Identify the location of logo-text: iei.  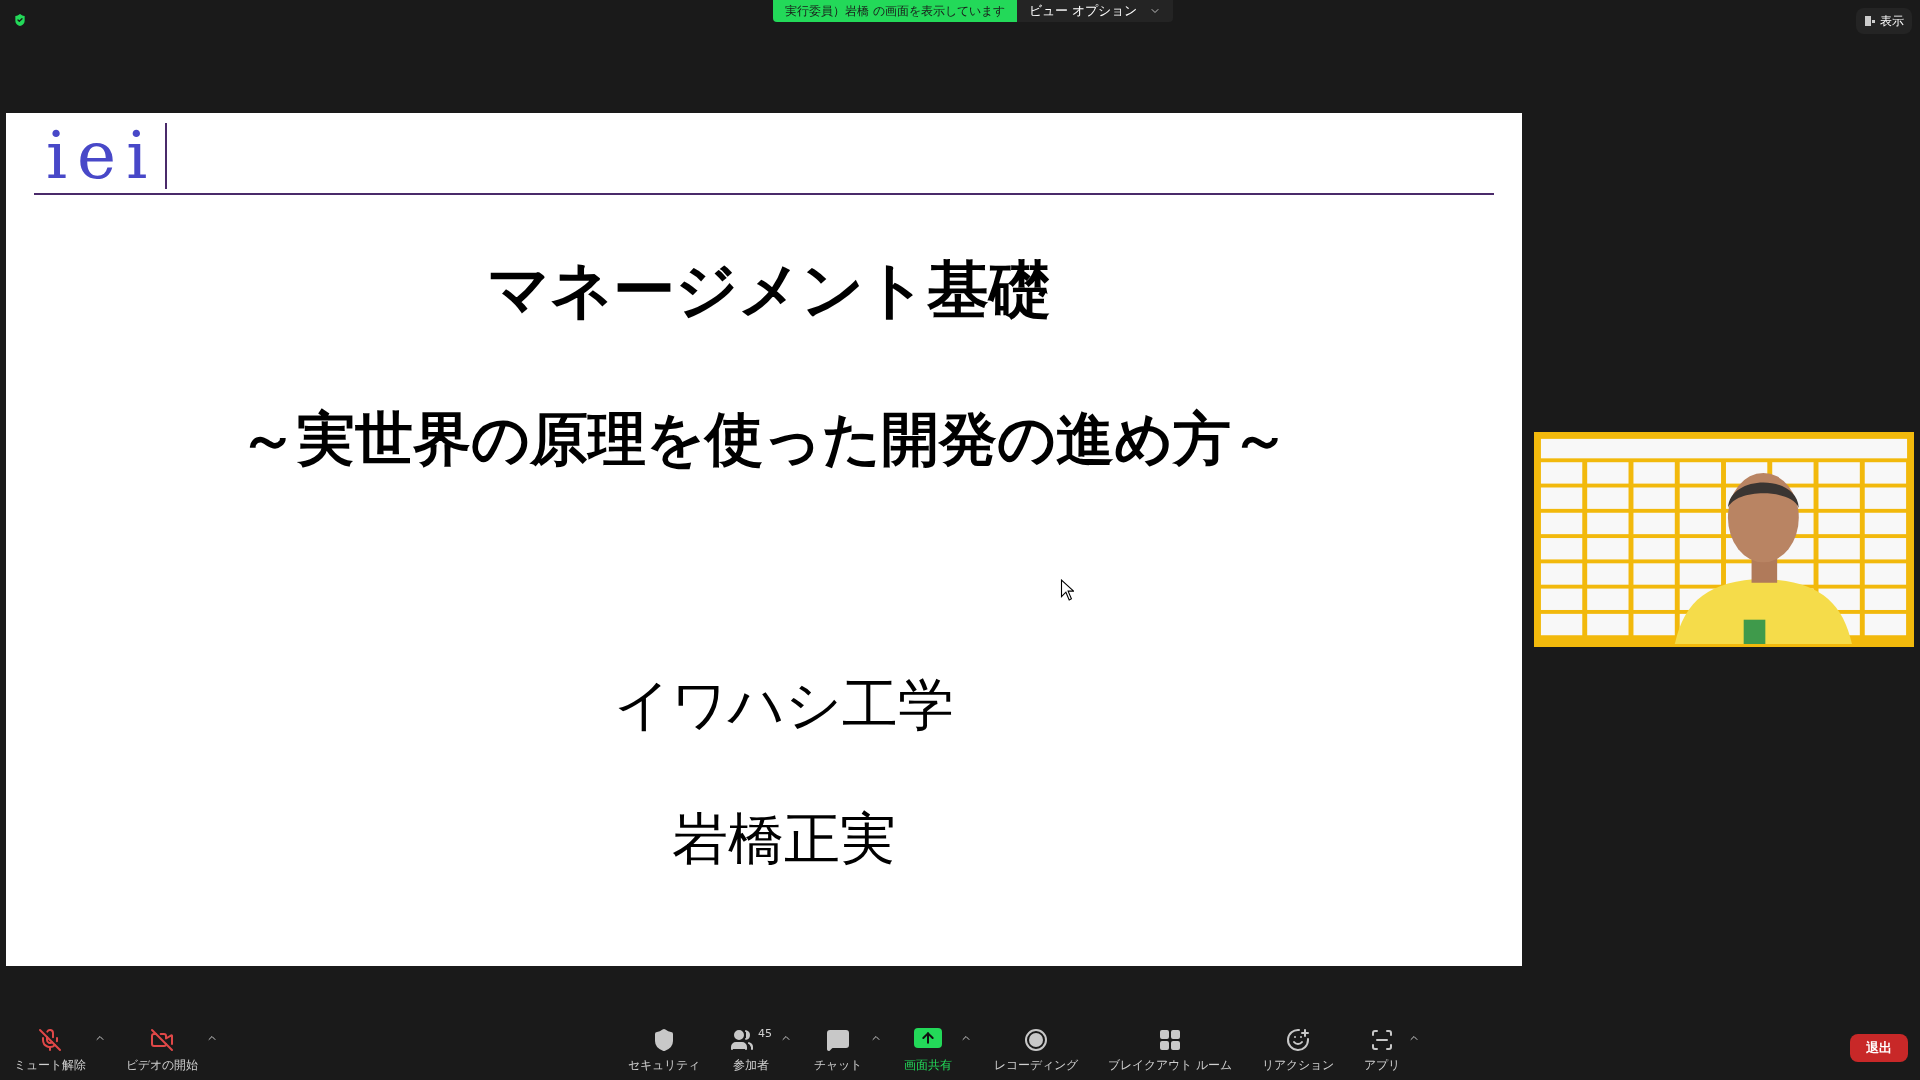
(107, 156).